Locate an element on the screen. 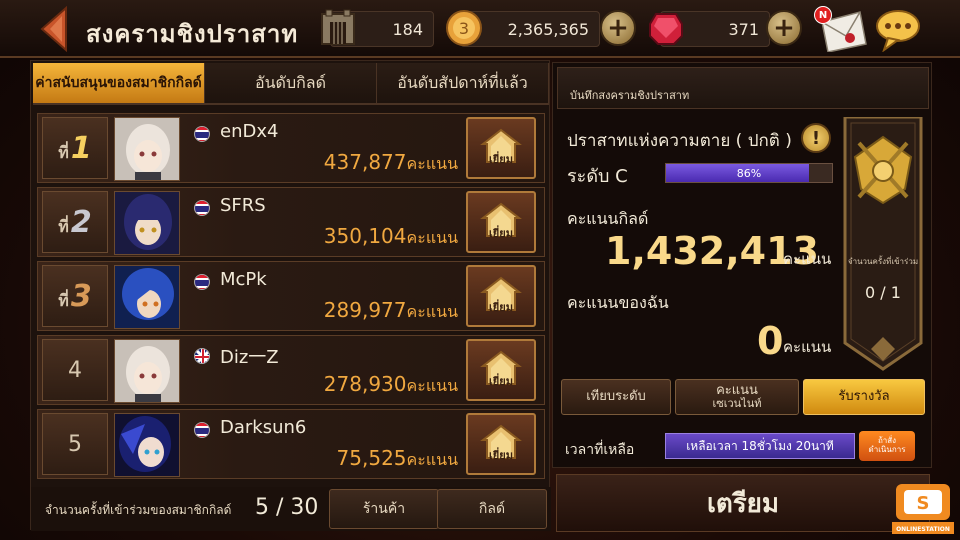  compare-level-button: เทียบระดับ is located at coordinates (616, 397).